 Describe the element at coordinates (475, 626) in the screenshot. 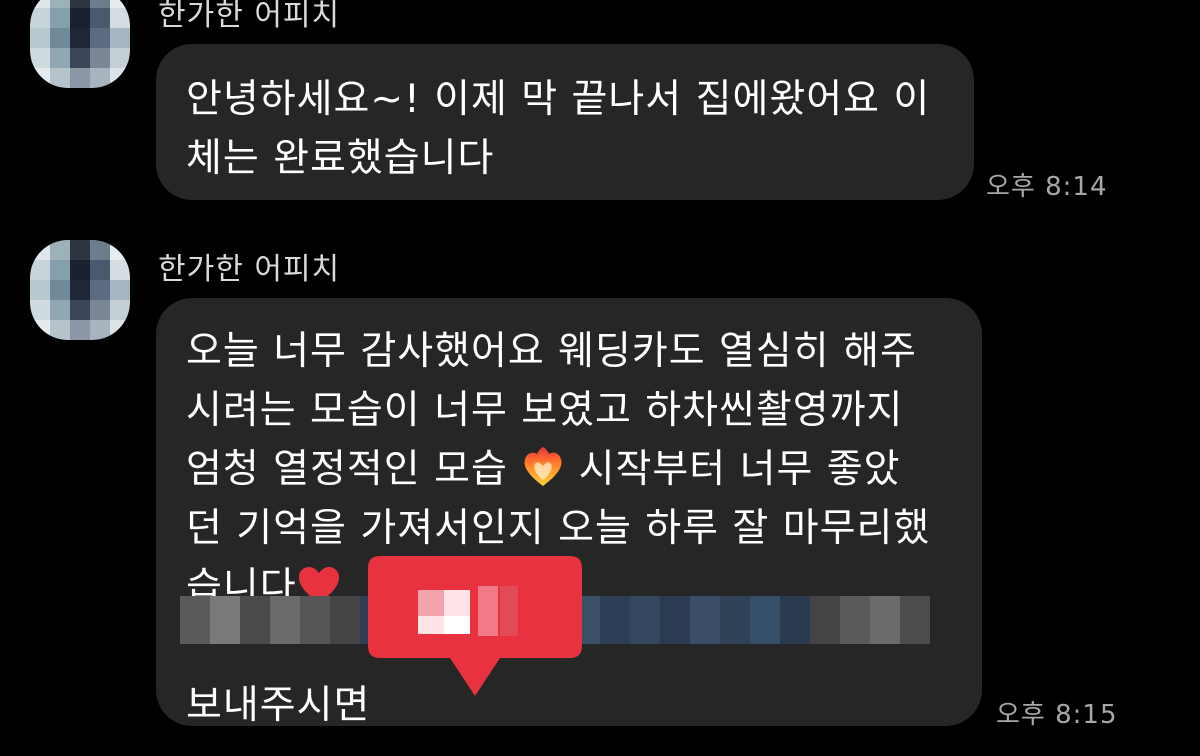

I see `heart-reaction-icon` at that location.